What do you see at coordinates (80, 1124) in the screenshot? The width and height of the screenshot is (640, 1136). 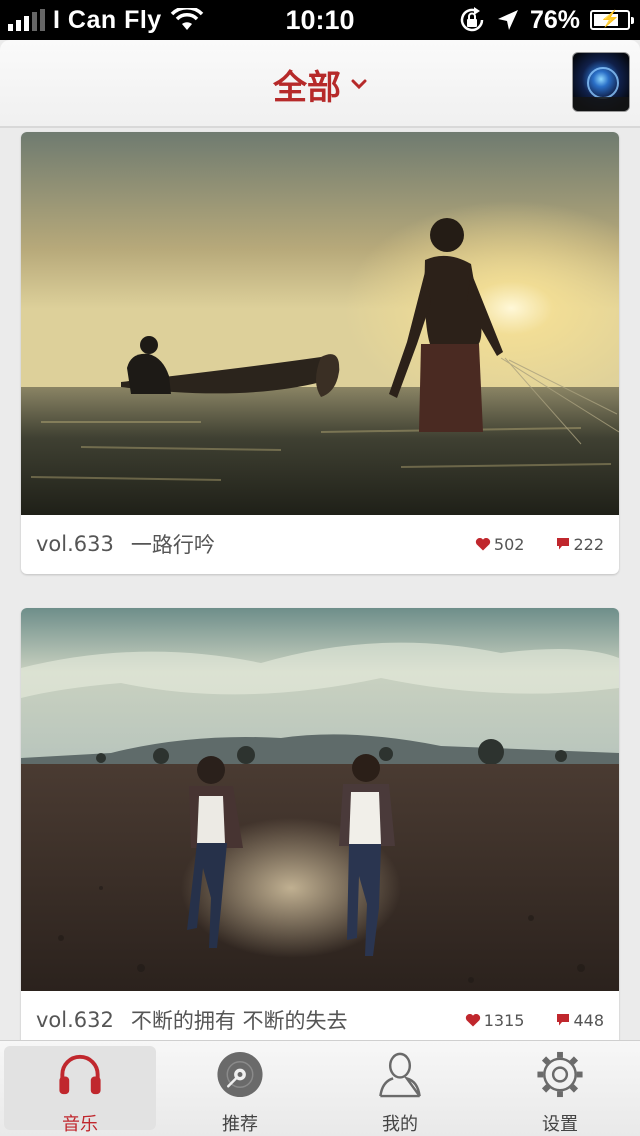 I see `tab-label: 音乐` at bounding box center [80, 1124].